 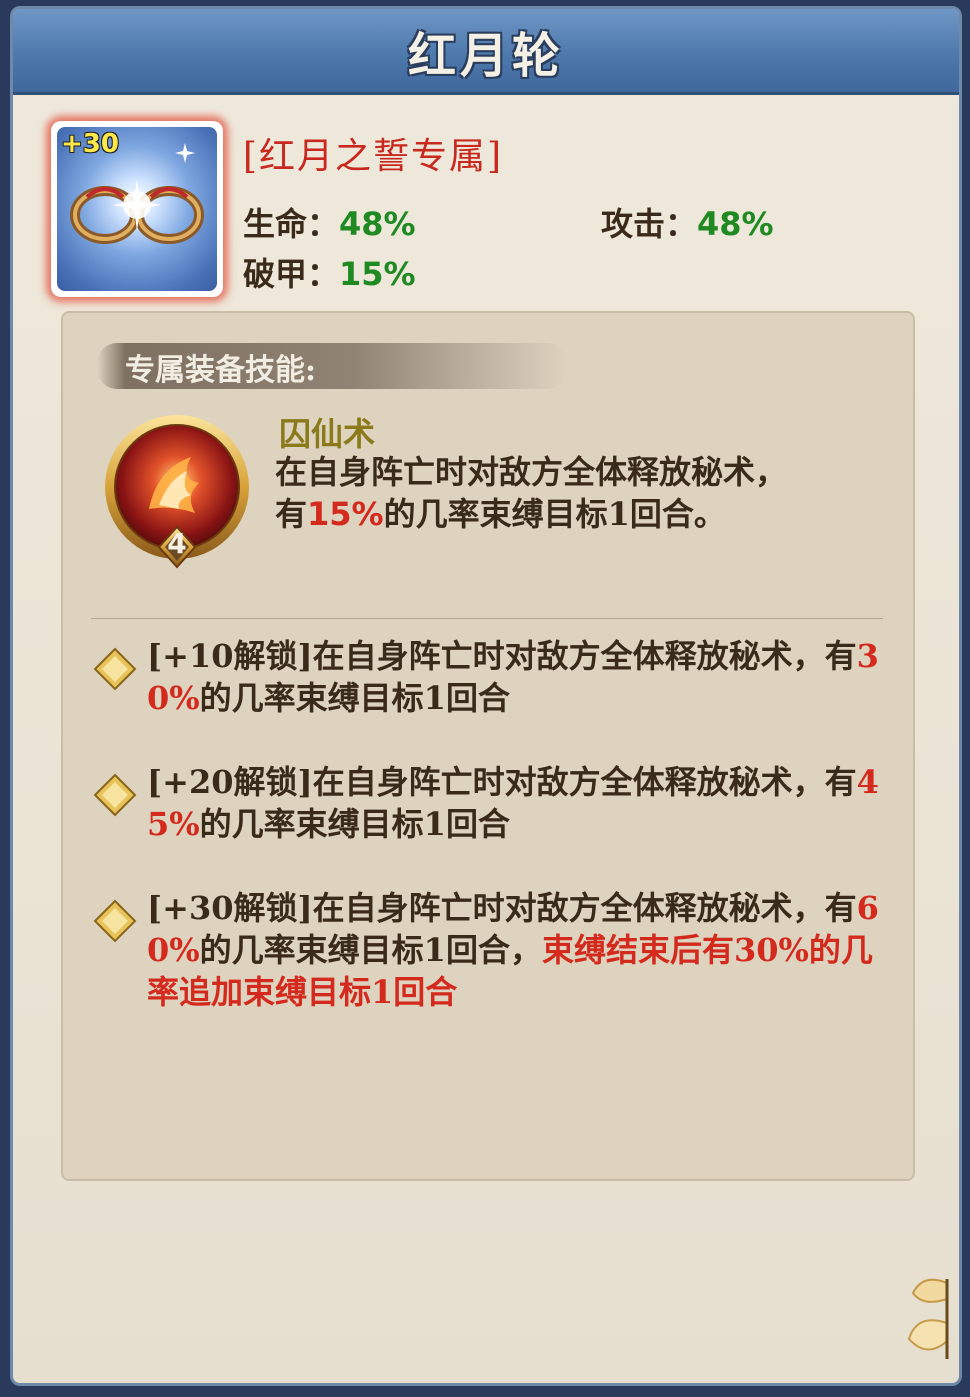 I want to click on unlock-chance-part: 4, so click(x=867, y=782).